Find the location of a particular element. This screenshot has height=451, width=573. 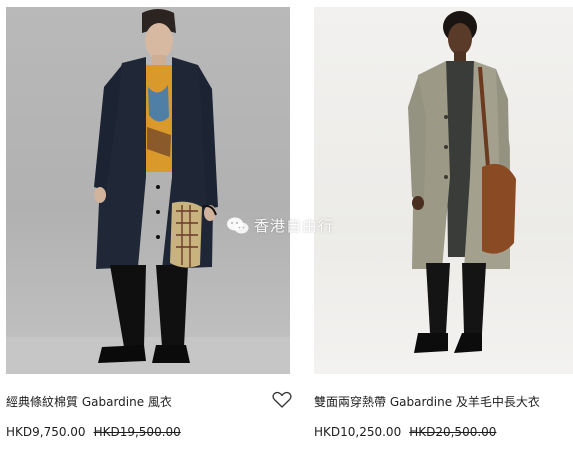

watermark: 香港自由行 is located at coordinates (280, 225).